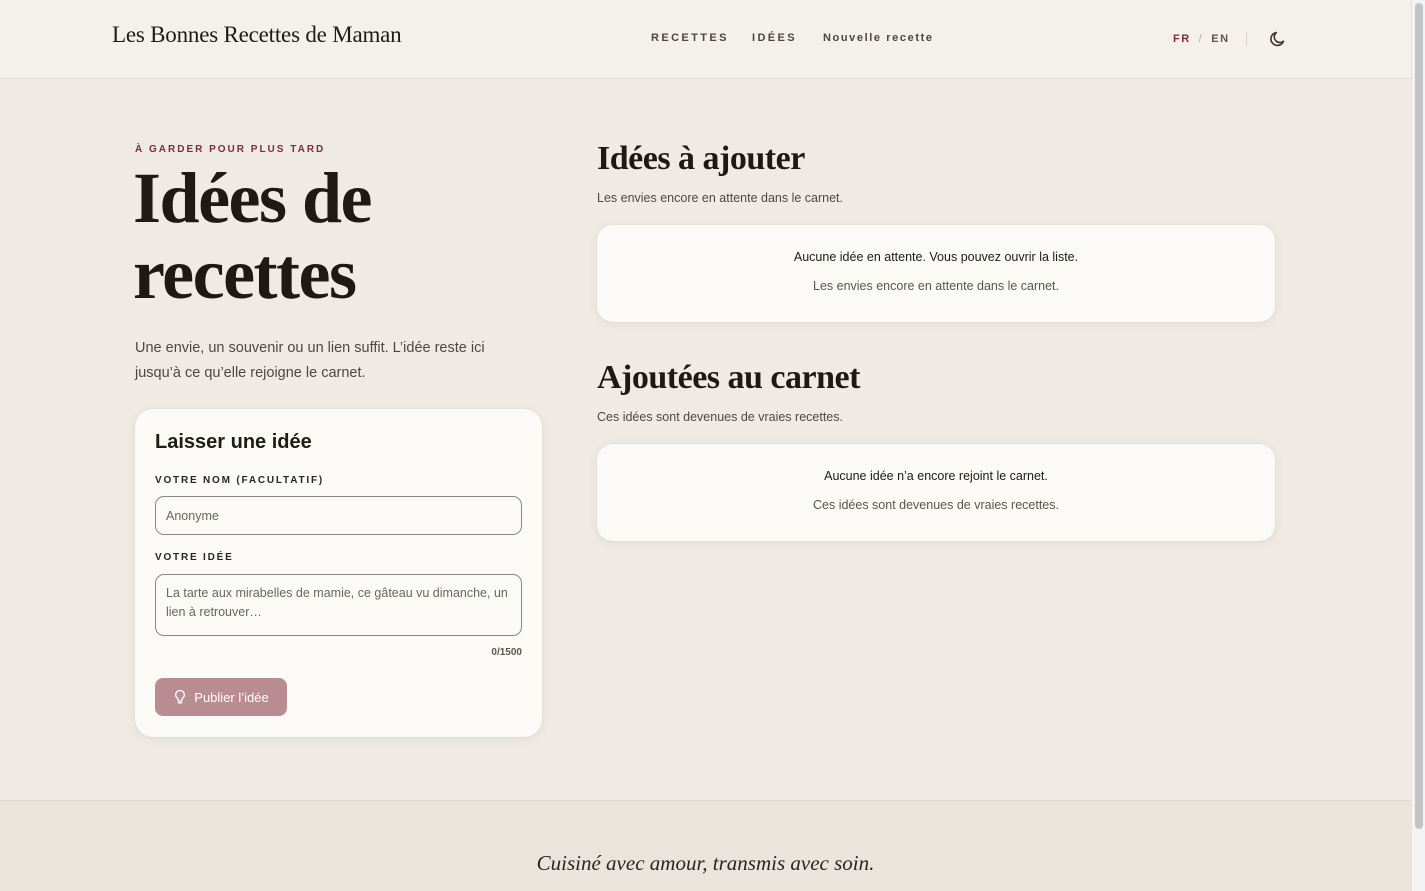 The height and width of the screenshot is (891, 1425). Describe the element at coordinates (180, 696) in the screenshot. I see `lightbulb-icon` at that location.